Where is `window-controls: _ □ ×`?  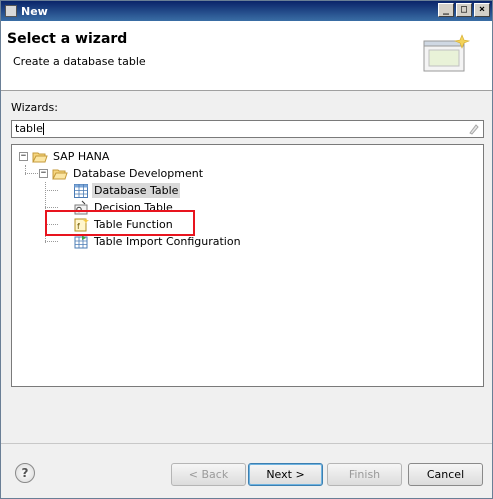 window-controls: _ □ × is located at coordinates (463, 10).